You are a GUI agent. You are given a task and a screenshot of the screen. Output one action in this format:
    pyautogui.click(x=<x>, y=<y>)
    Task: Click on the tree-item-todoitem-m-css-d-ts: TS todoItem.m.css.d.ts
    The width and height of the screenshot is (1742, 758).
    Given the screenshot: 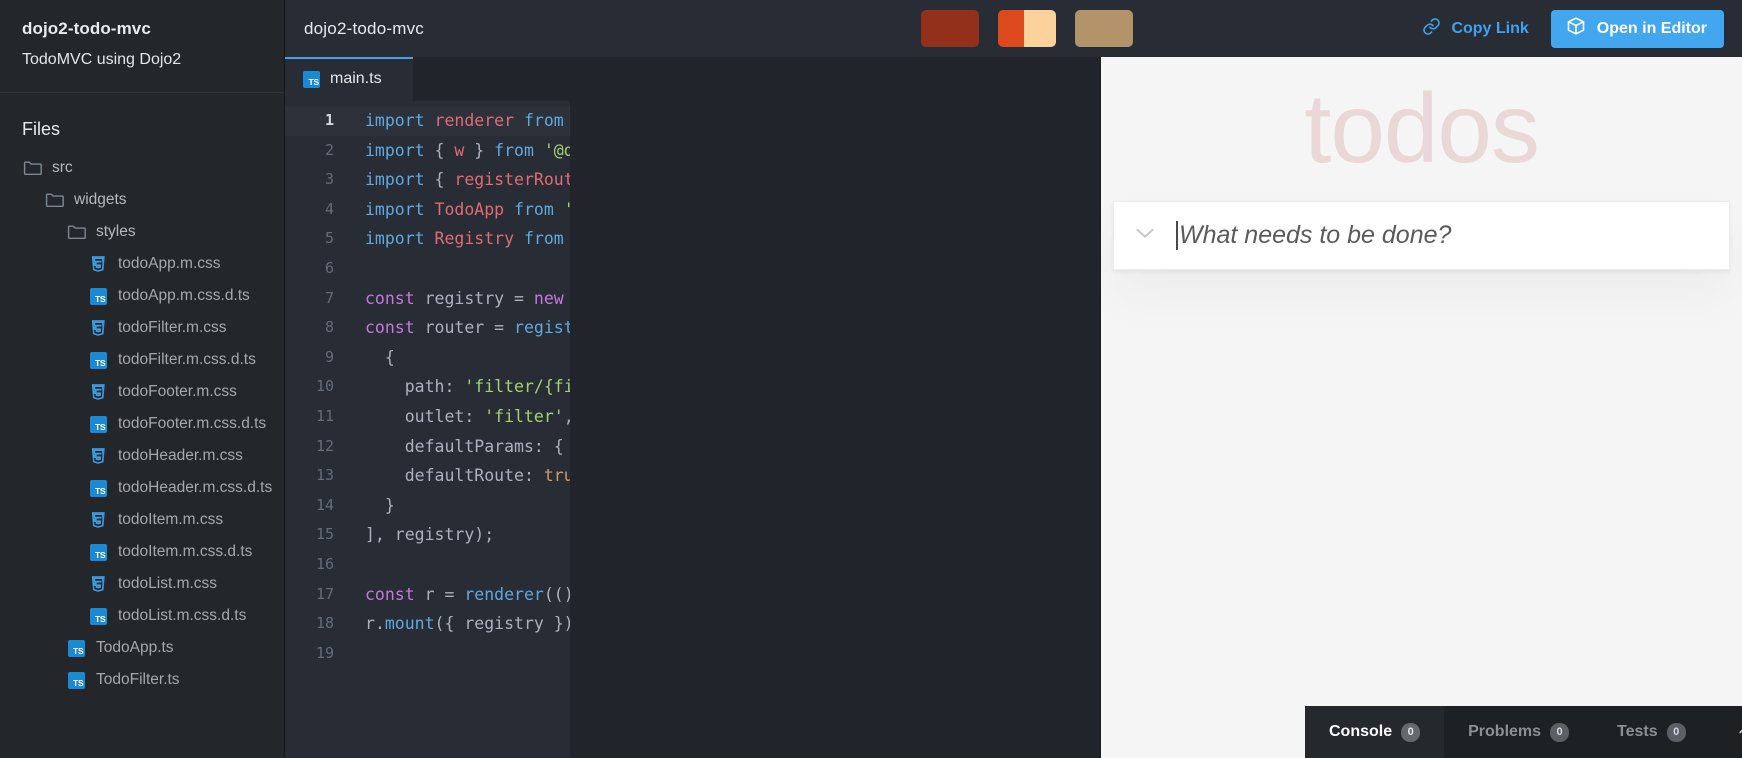 What is the action you would take?
    pyautogui.click(x=142, y=552)
    